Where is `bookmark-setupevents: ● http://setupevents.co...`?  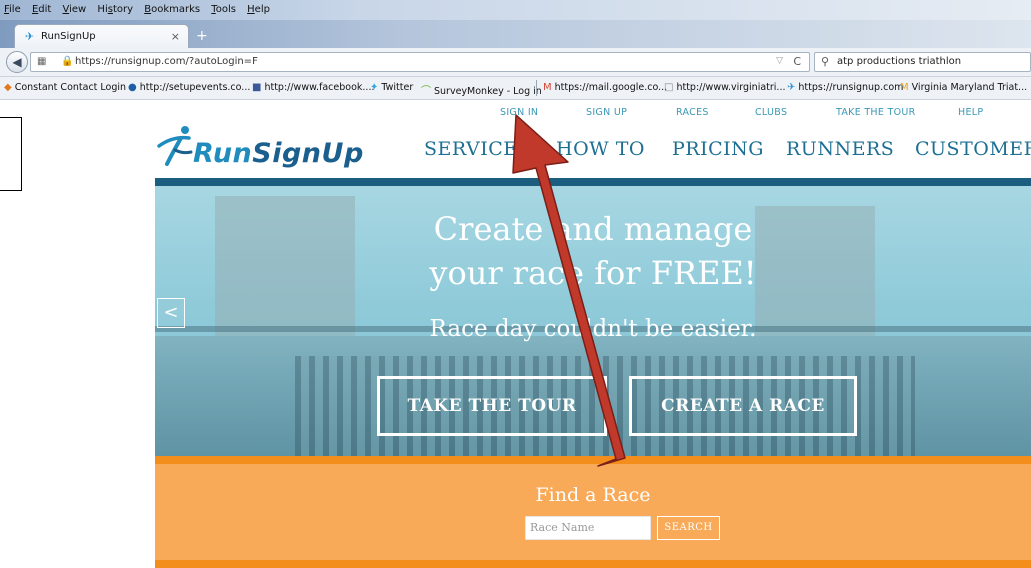 bookmark-setupevents: ● http://setupevents.co... is located at coordinates (189, 87).